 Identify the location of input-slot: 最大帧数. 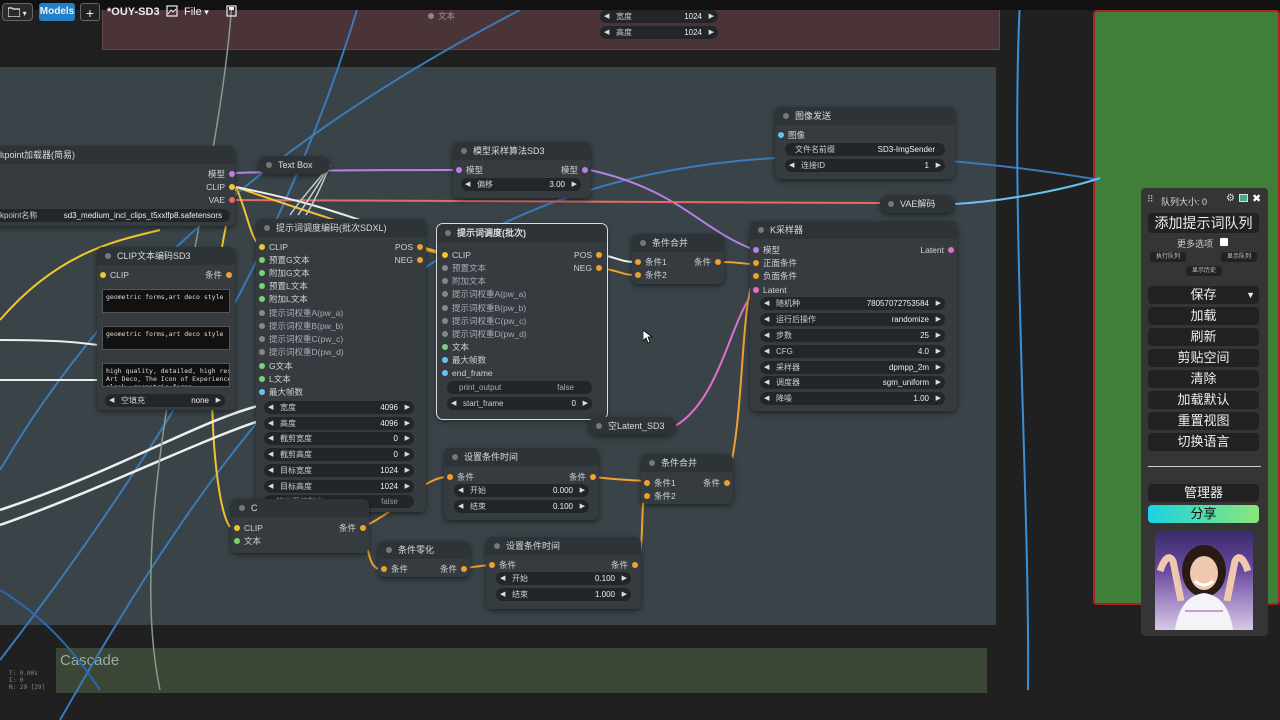
(281, 392).